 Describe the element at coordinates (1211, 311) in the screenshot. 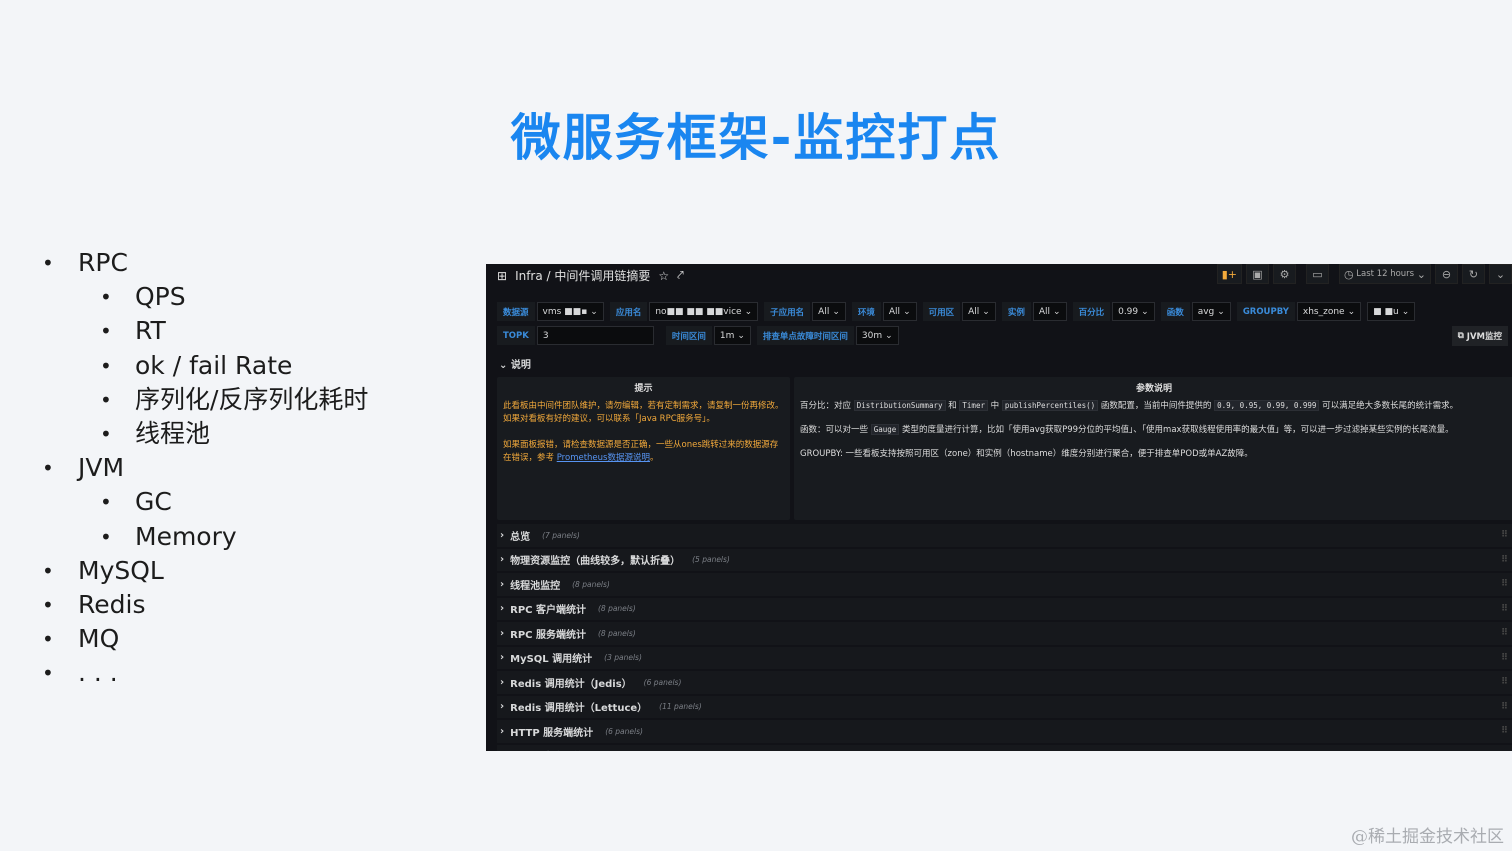

I see `variable-select: avg ⌄` at that location.